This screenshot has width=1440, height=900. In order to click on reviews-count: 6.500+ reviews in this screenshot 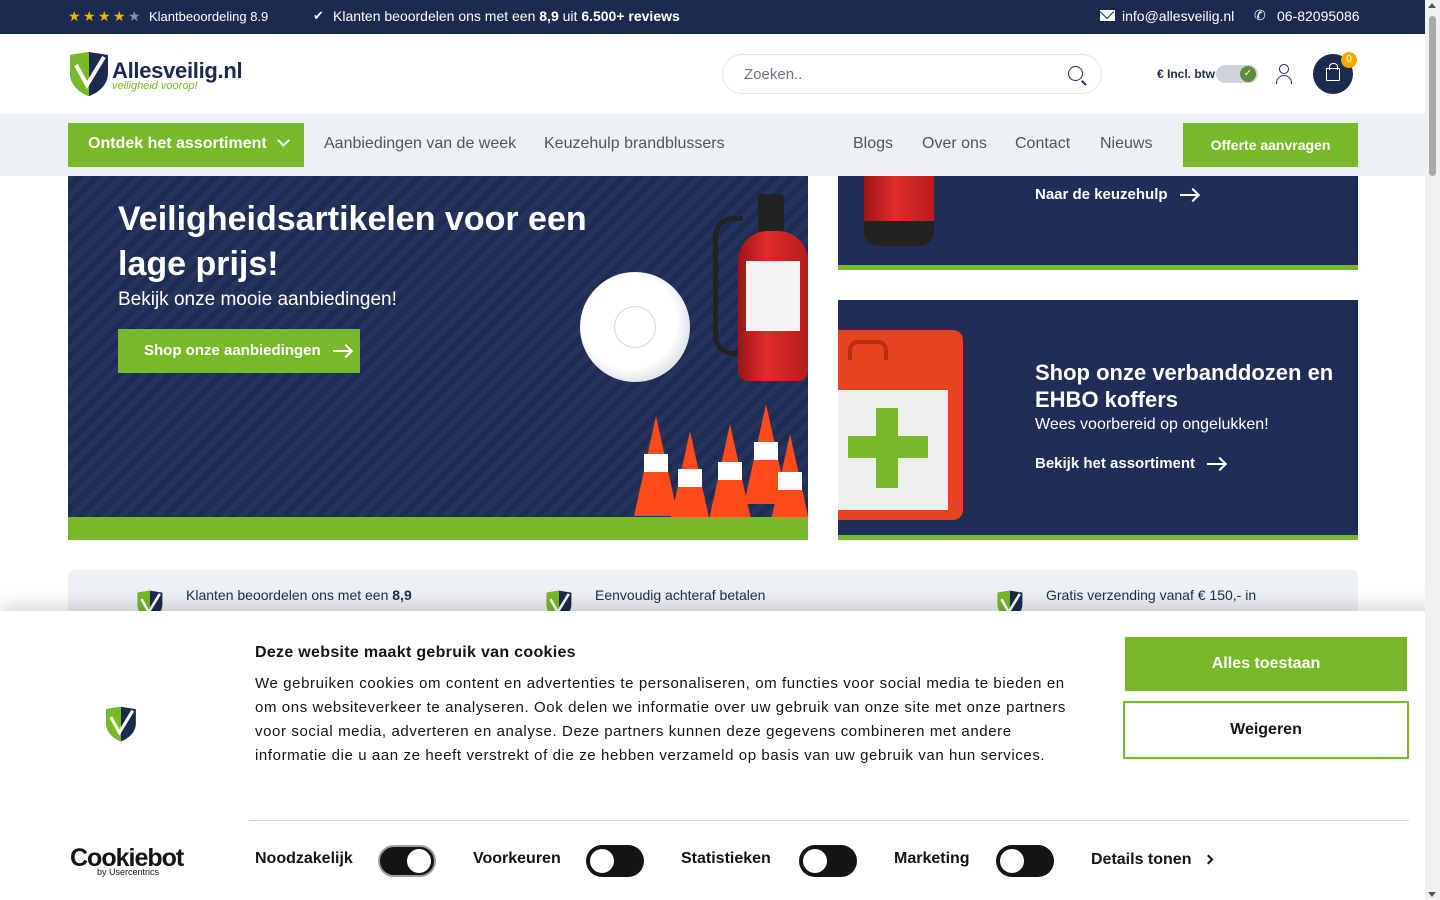, I will do `click(630, 16)`.